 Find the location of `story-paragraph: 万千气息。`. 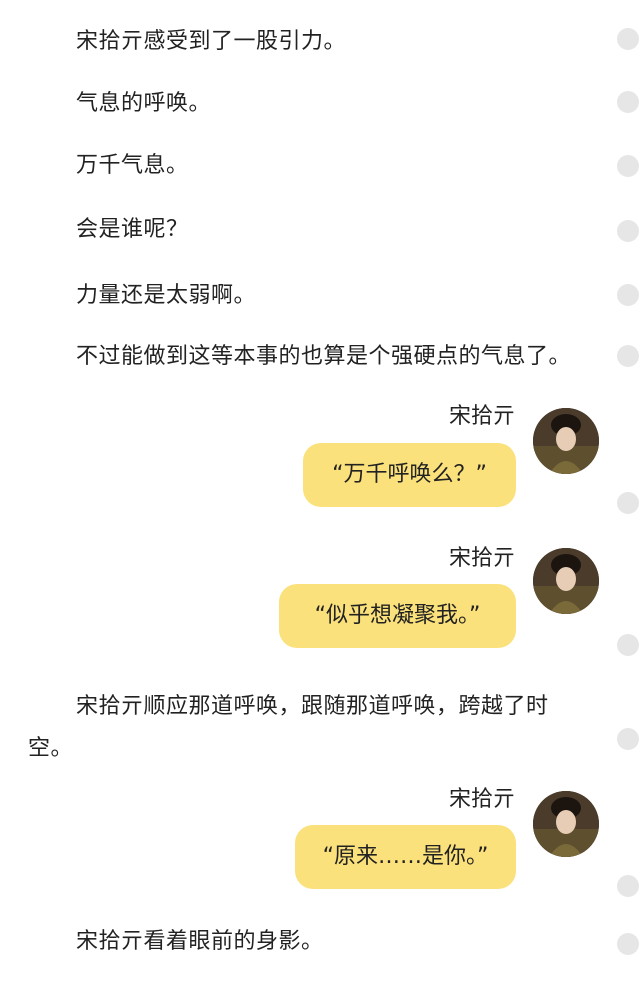

story-paragraph: 万千气息。 is located at coordinates (132, 165).